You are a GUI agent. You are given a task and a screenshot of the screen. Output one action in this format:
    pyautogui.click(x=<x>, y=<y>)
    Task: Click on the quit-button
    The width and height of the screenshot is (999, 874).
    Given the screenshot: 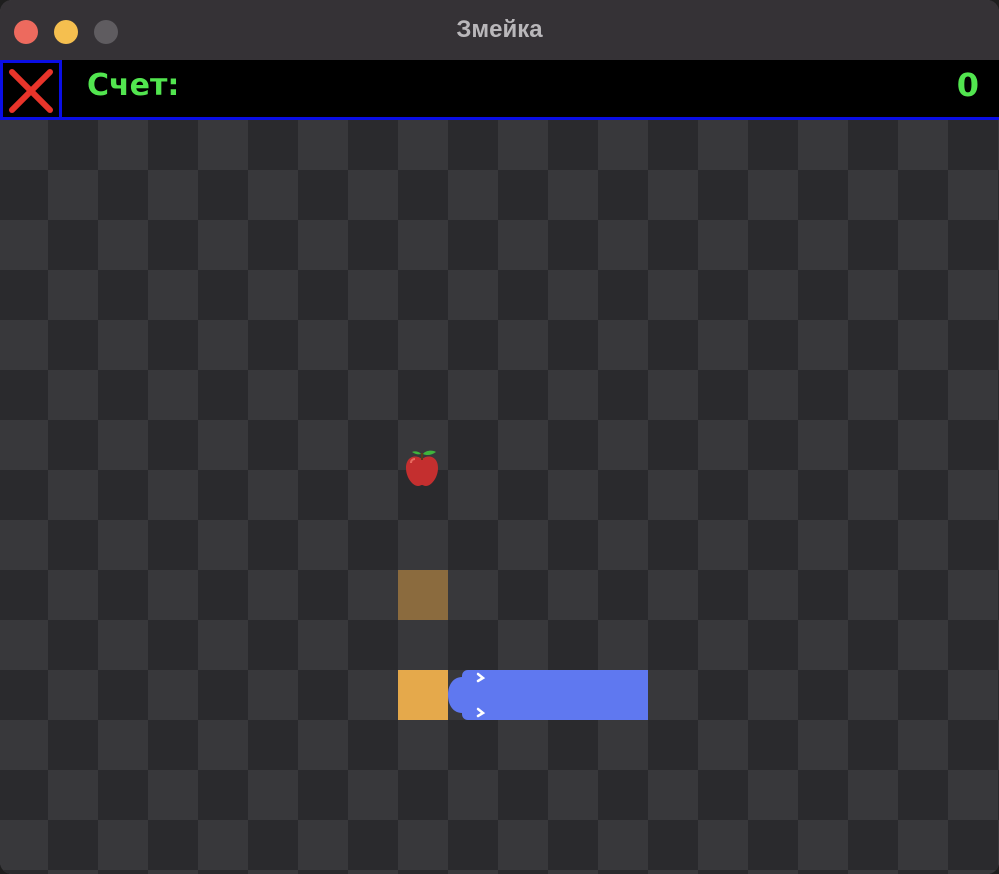 What is the action you would take?
    pyautogui.click(x=31, y=88)
    